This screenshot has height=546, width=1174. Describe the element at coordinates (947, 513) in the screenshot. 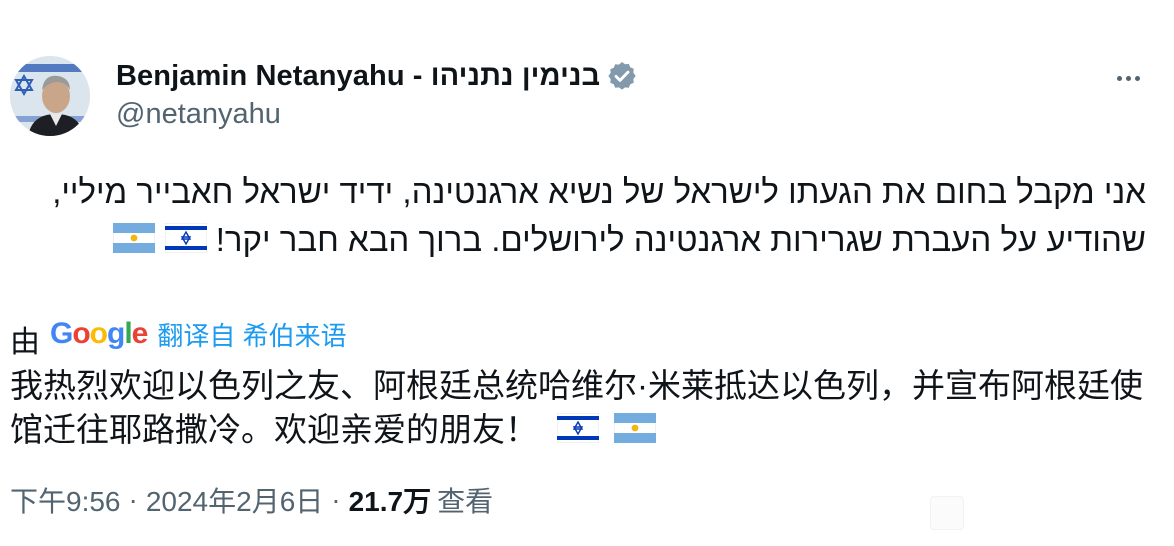

I see `faded-overlay-box` at that location.